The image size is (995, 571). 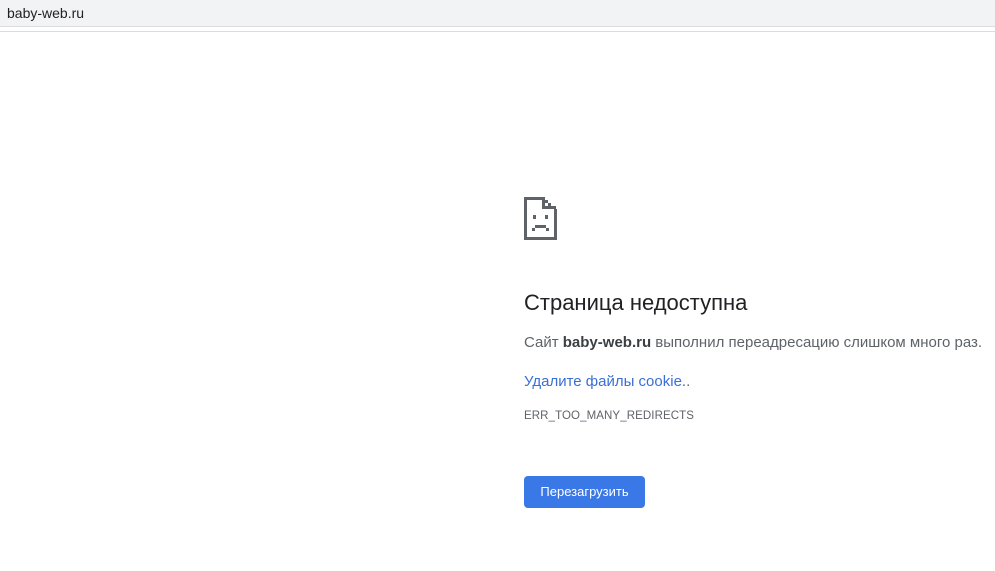 What do you see at coordinates (45, 13) in the screenshot?
I see `url-text: baby-web.ru` at bounding box center [45, 13].